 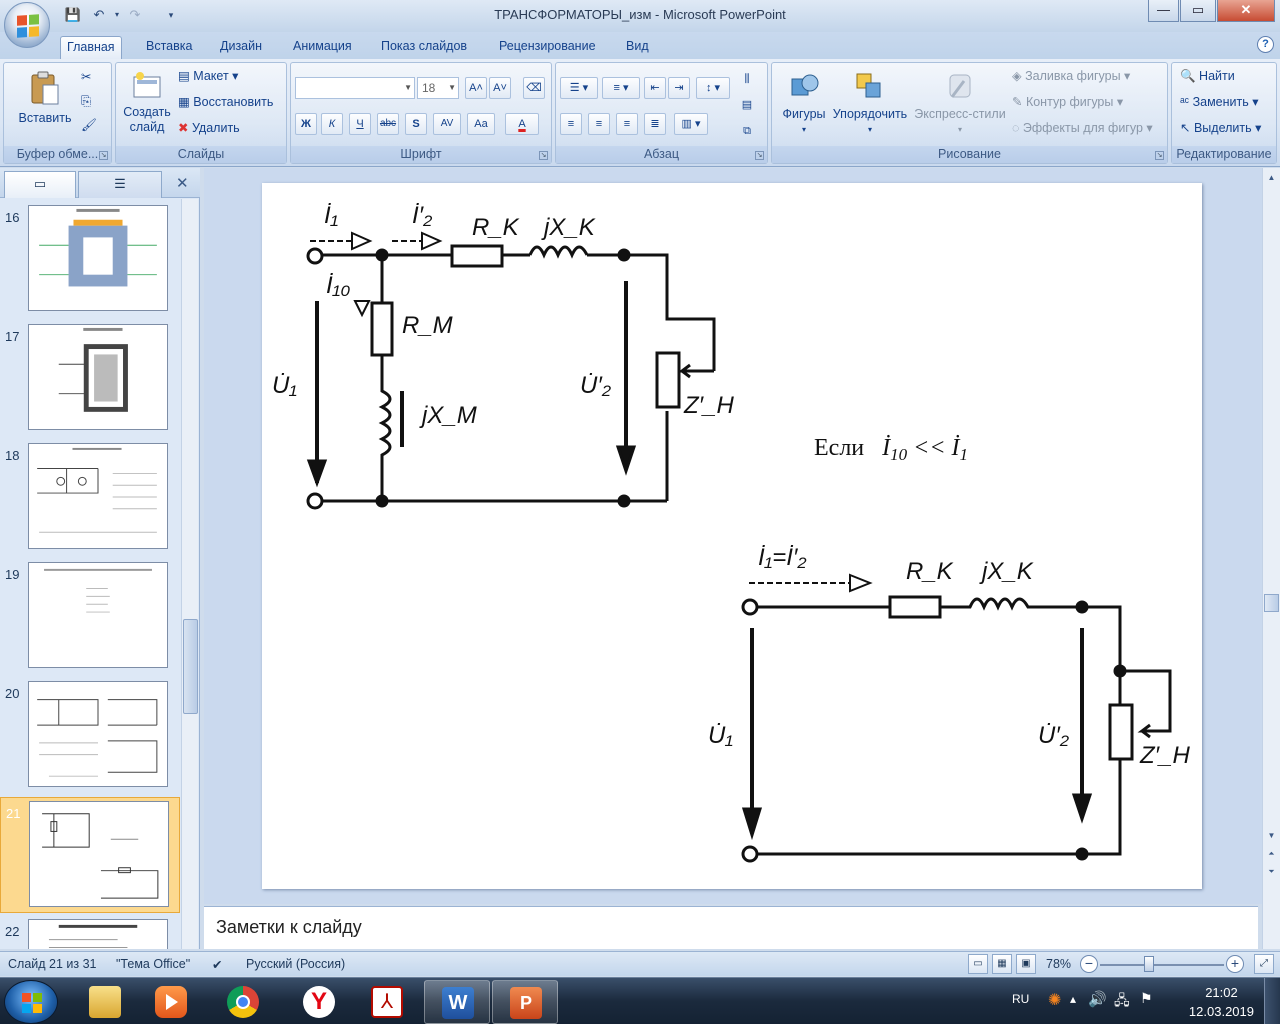 What do you see at coordinates (571, 124) in the screenshot?
I see `align-left-icon: ≡` at bounding box center [571, 124].